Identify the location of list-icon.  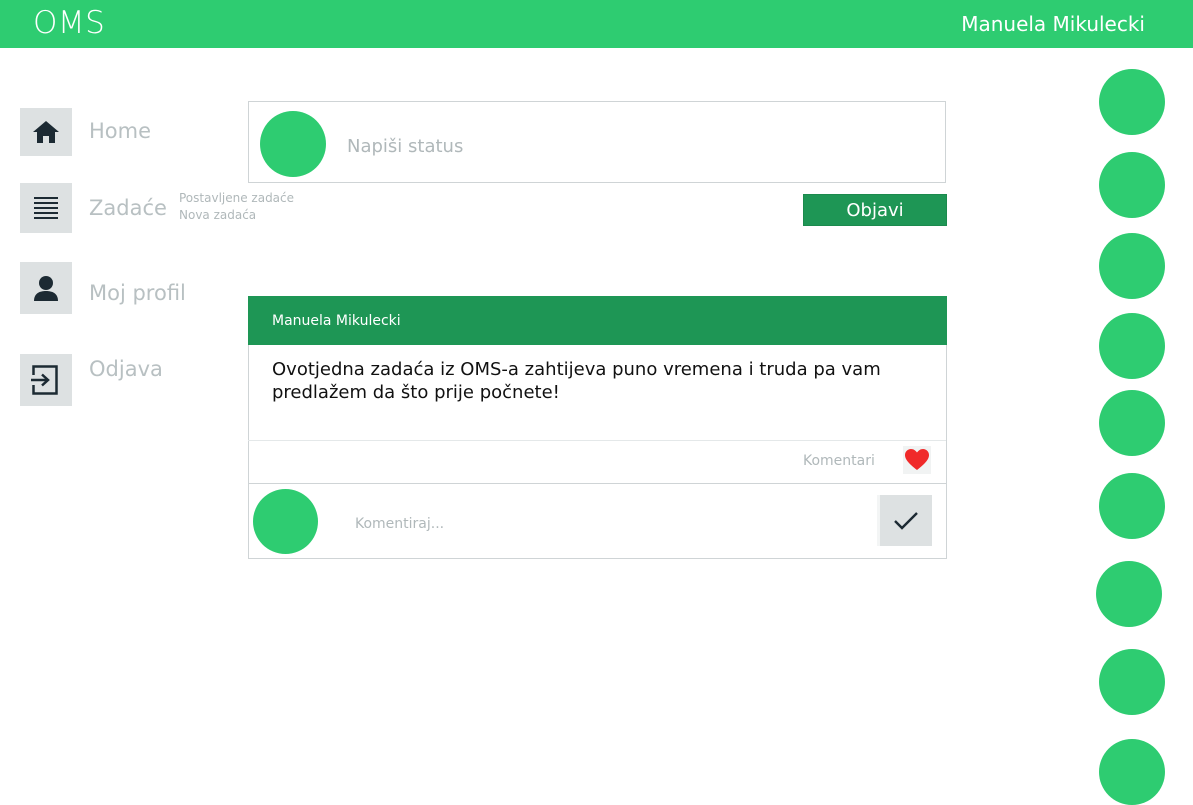
(46, 208).